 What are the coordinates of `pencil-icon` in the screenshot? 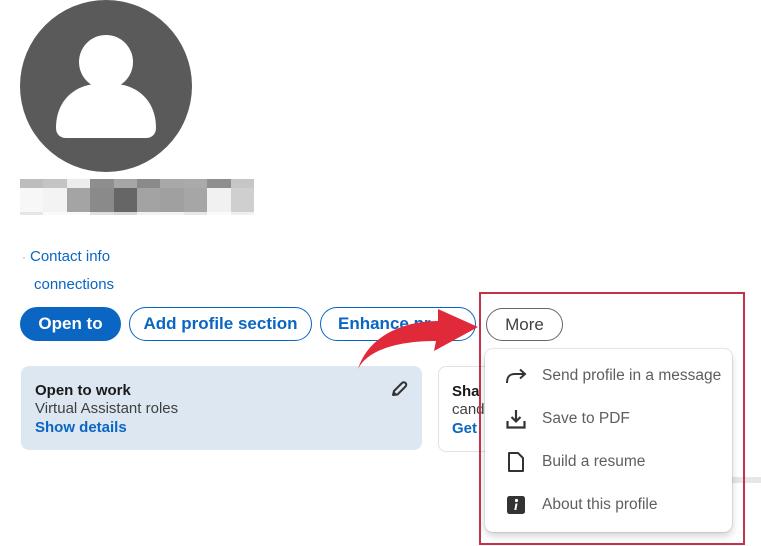 It's located at (399, 389).